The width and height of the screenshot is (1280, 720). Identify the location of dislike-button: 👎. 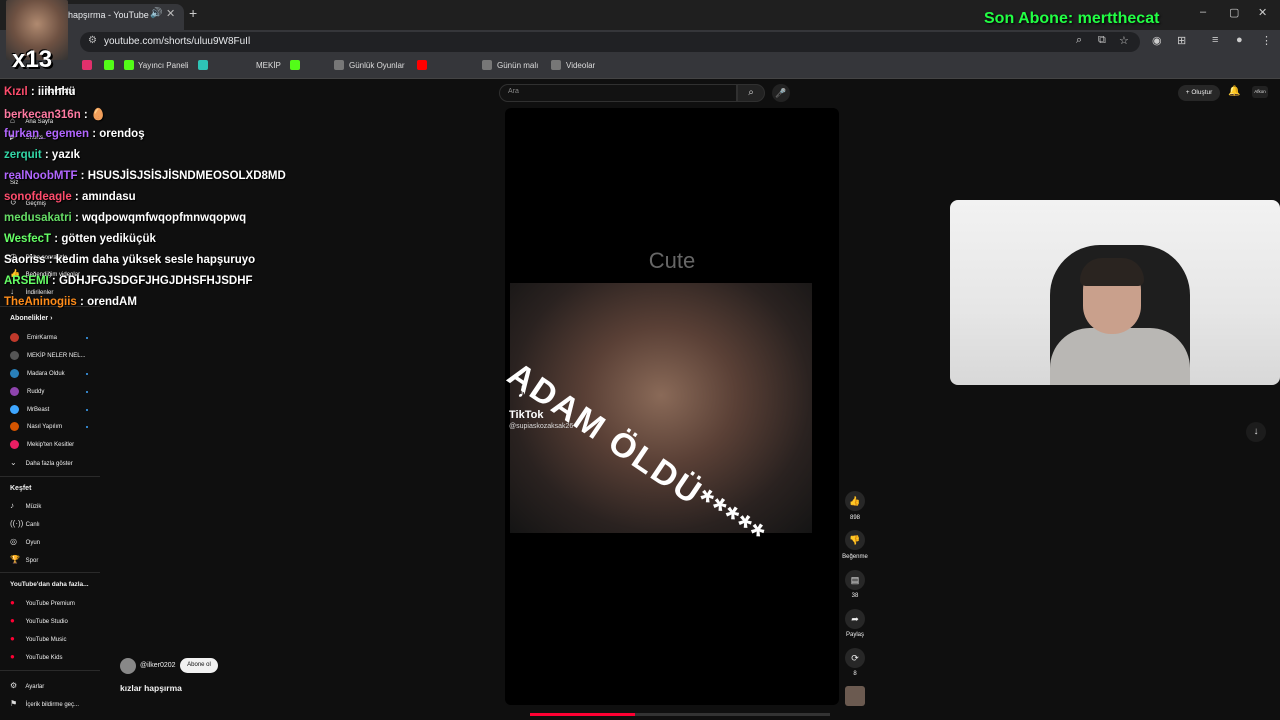
(855, 540).